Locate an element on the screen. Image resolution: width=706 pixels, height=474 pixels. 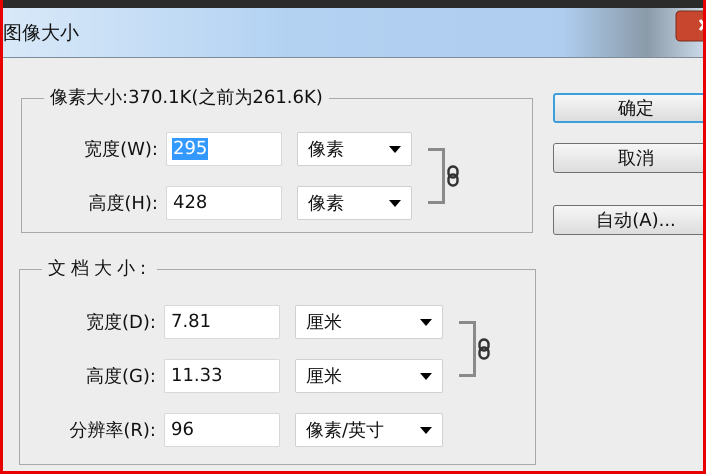
input-field: 11.33 is located at coordinates (222, 376).